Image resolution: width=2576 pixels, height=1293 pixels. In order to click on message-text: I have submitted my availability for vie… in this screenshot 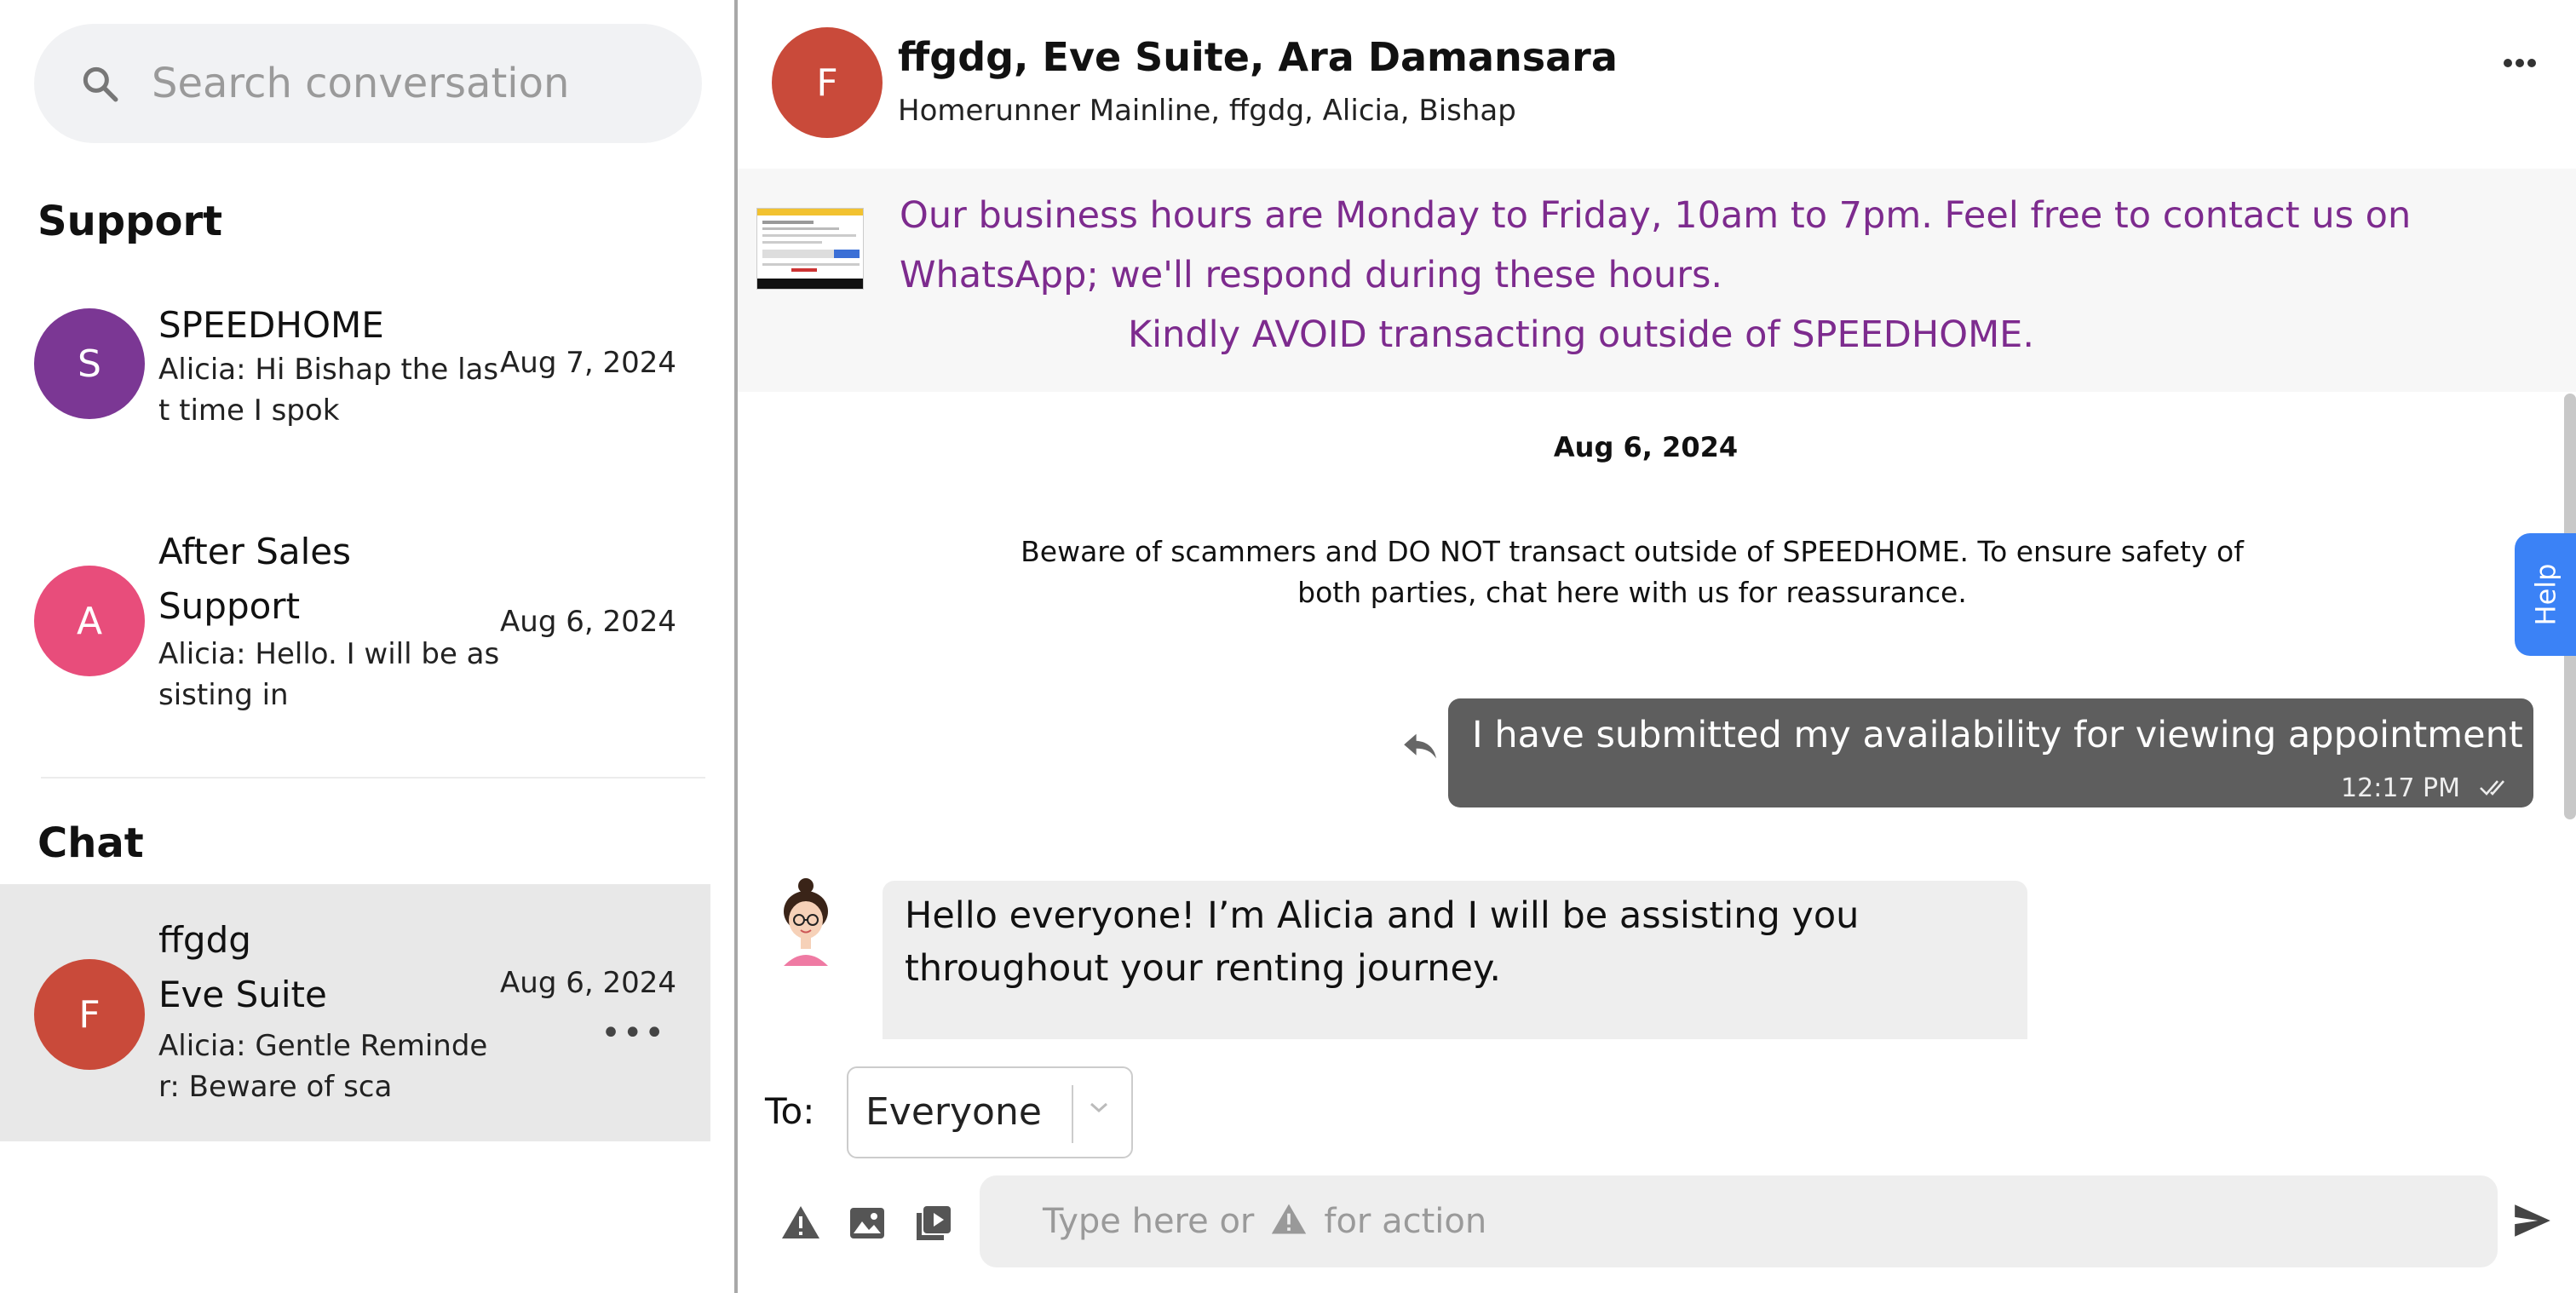, I will do `click(1998, 735)`.